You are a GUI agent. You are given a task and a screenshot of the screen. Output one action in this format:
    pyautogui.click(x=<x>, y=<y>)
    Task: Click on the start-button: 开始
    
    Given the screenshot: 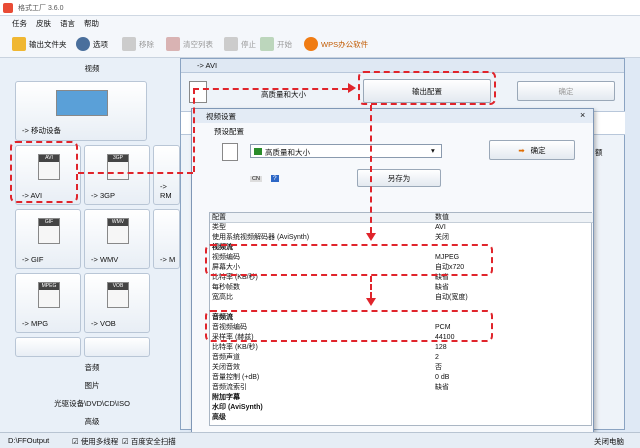 What is the action you would take?
    pyautogui.click(x=276, y=44)
    